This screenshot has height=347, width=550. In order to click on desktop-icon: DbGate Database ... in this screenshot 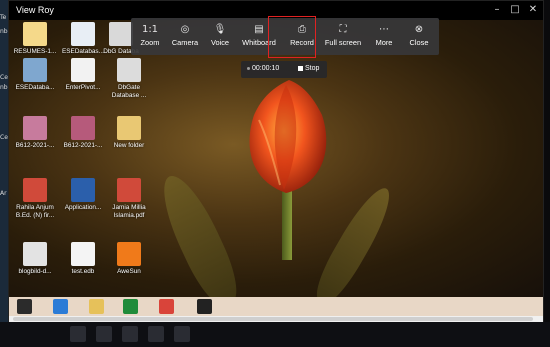, I will do `click(129, 78)`.